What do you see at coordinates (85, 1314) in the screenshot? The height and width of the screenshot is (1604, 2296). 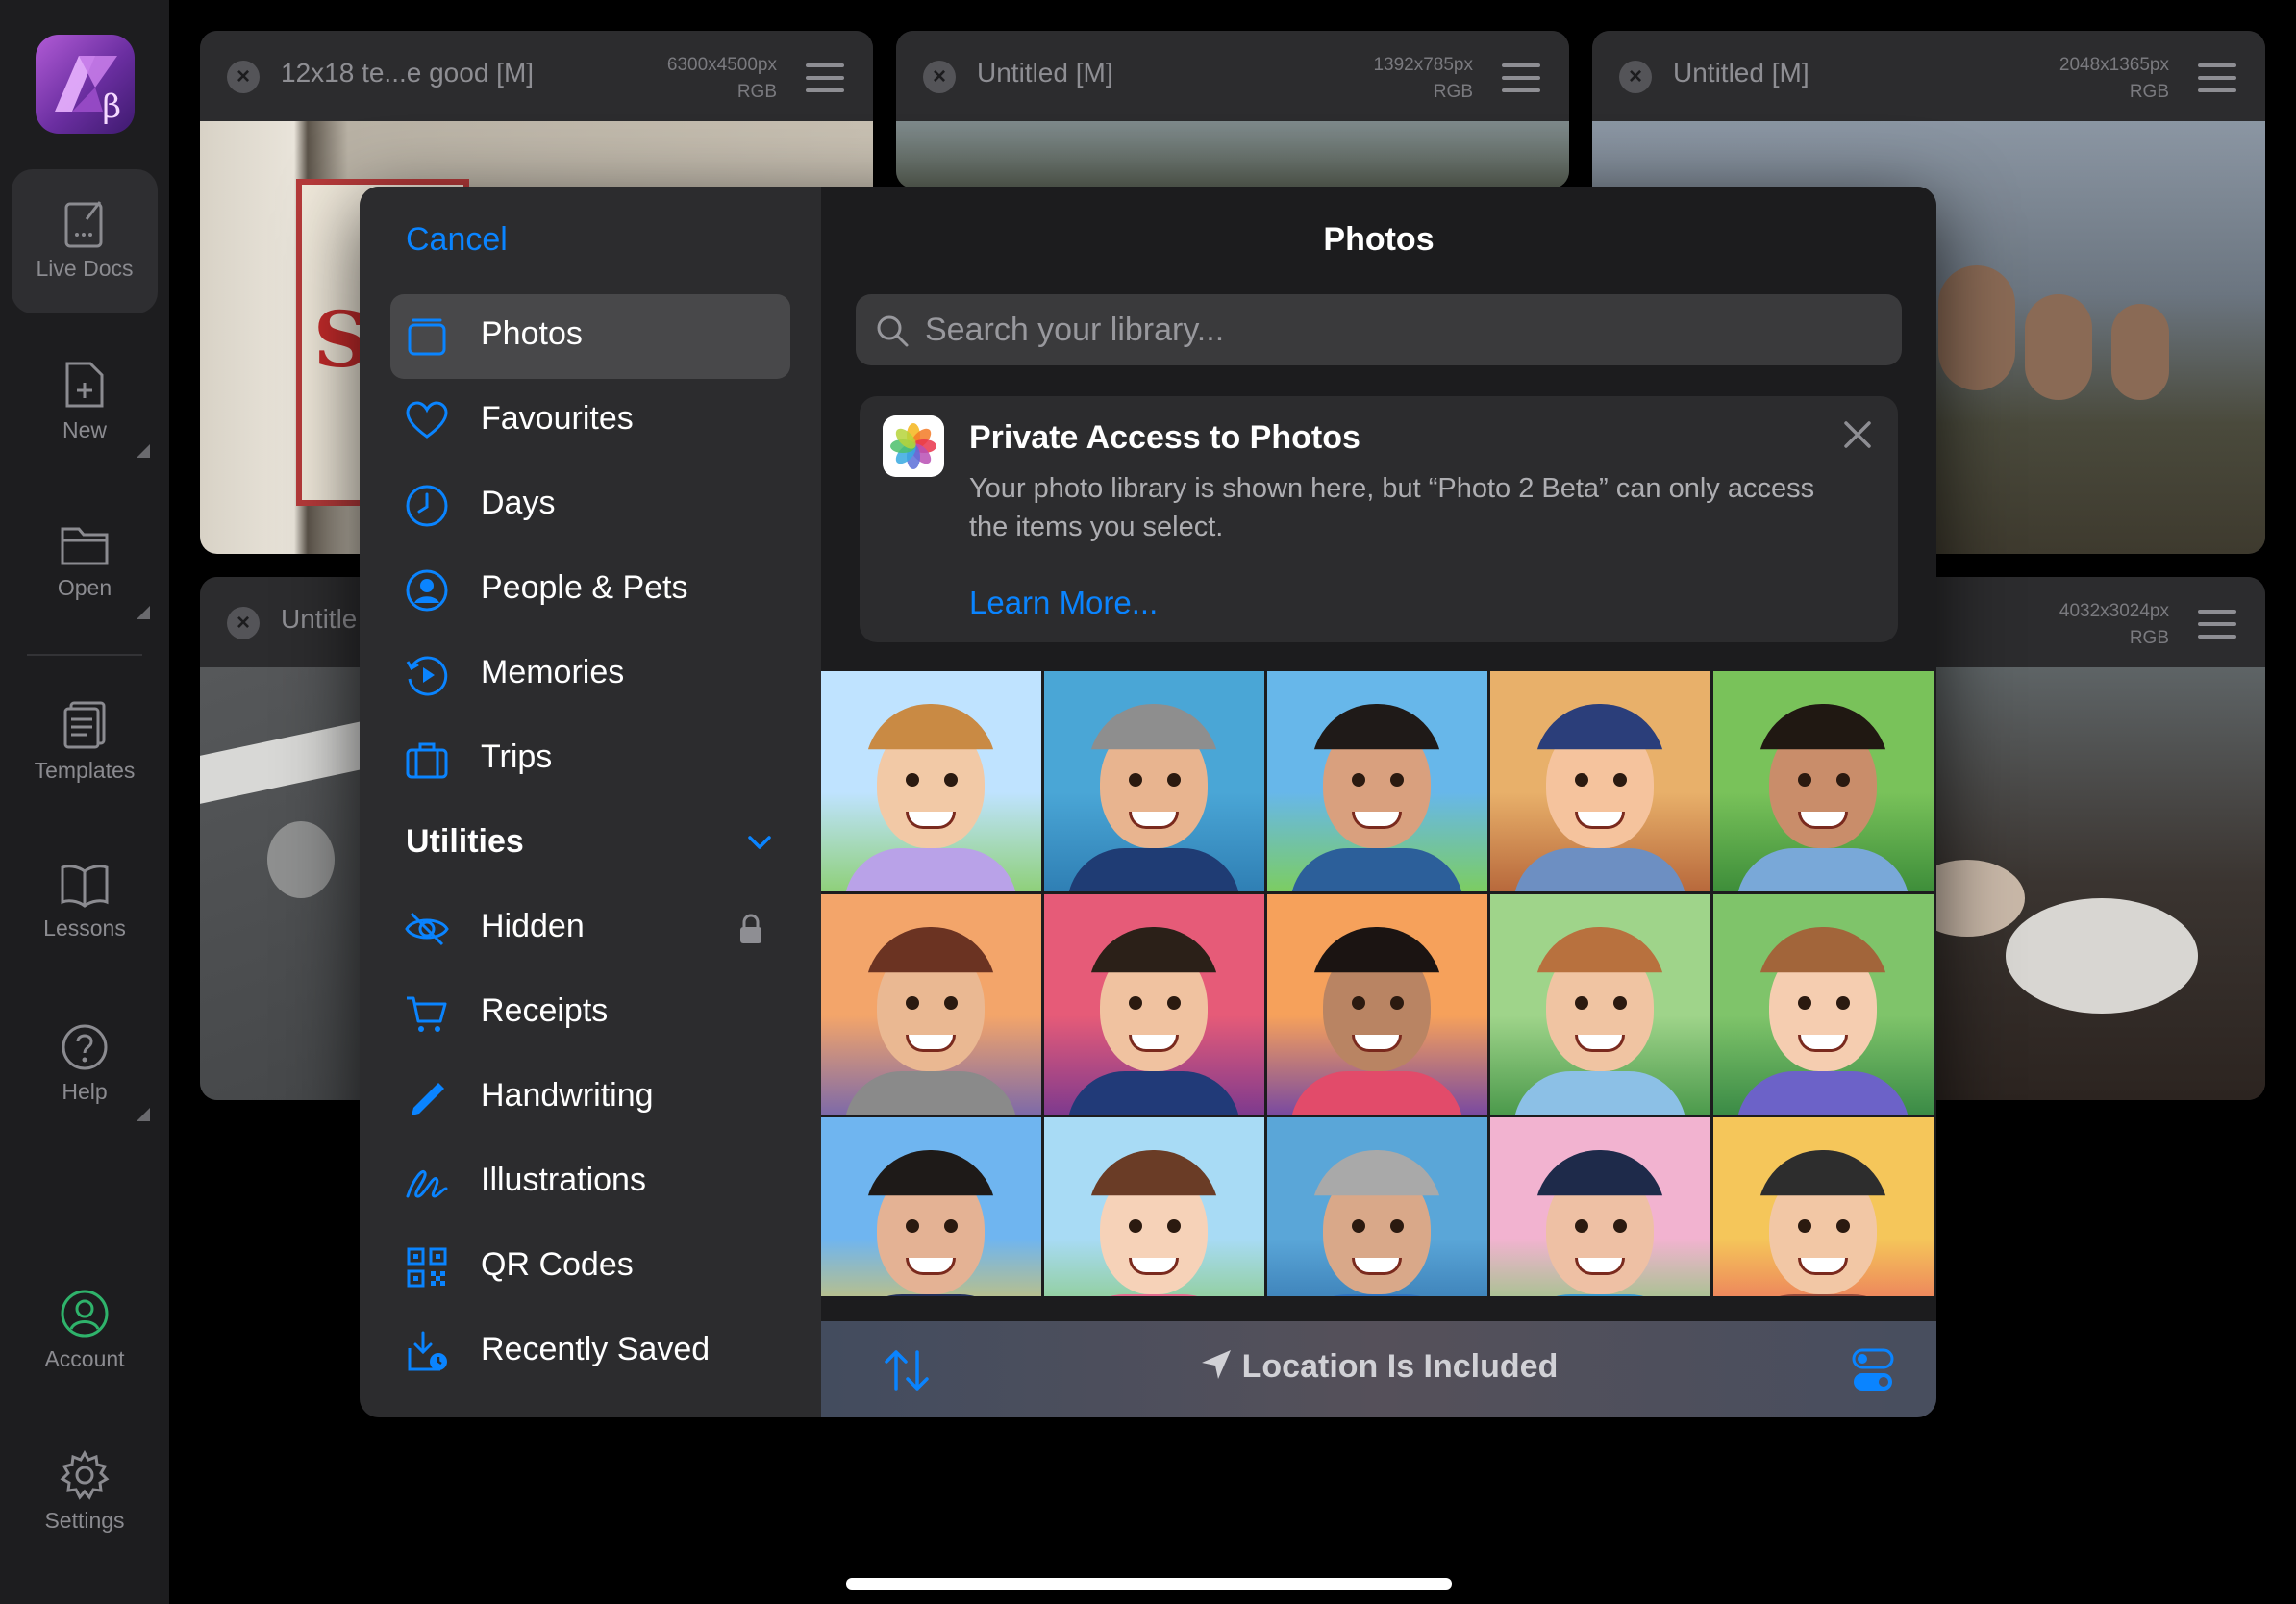 I see `account-icon` at bounding box center [85, 1314].